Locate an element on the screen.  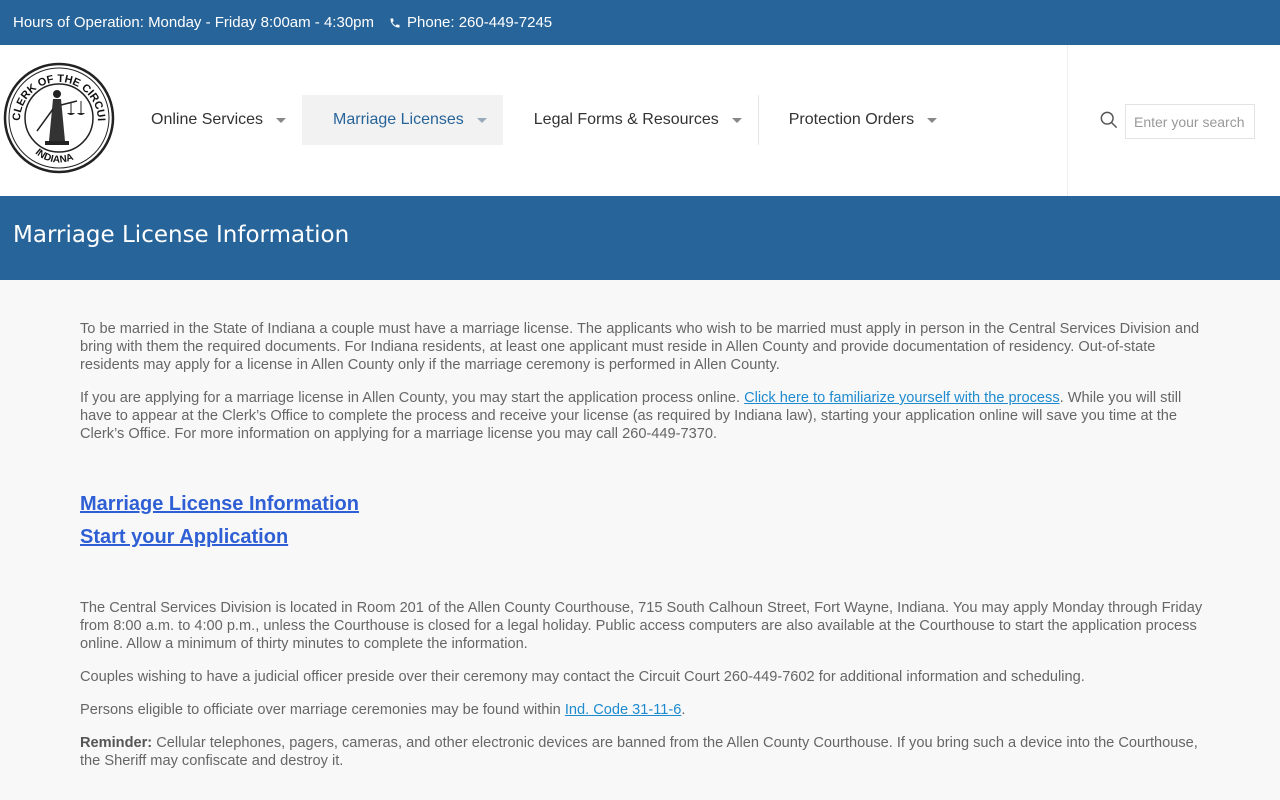
nav-legal-forms: Legal Forms & Resources is located at coordinates (630, 120).